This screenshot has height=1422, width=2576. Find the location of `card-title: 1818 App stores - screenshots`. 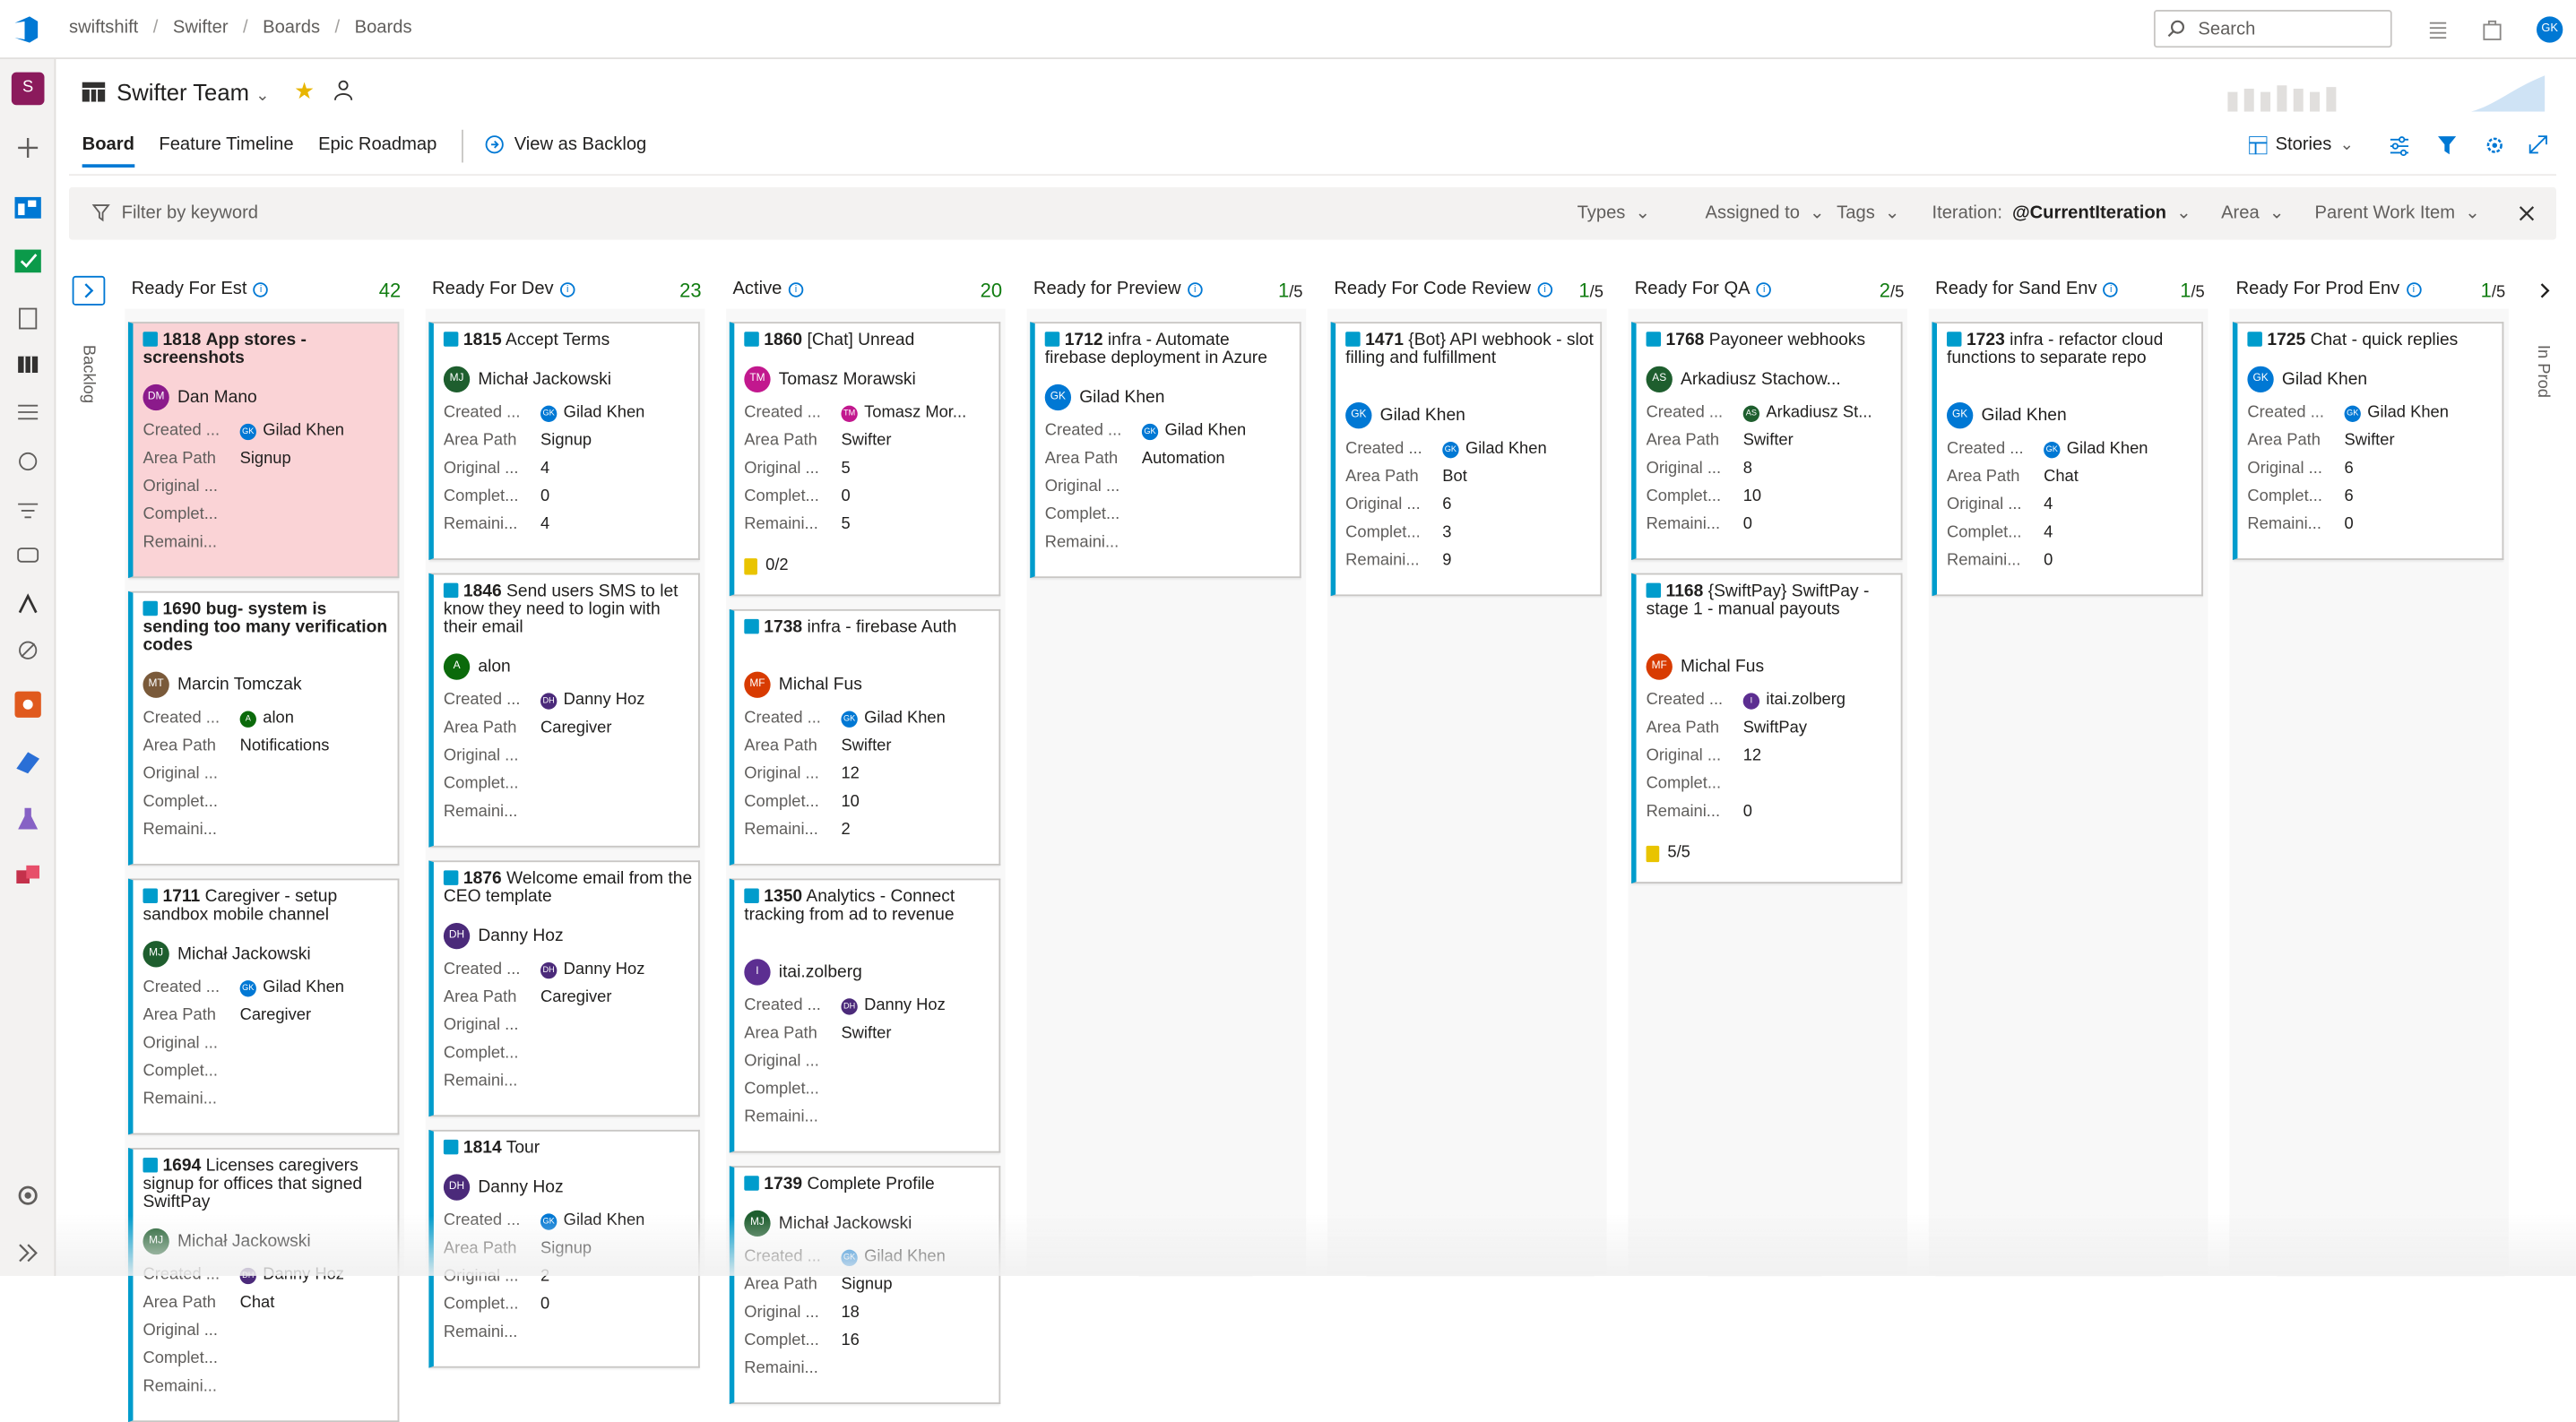

card-title: 1818 App stores - screenshots is located at coordinates (268, 349).